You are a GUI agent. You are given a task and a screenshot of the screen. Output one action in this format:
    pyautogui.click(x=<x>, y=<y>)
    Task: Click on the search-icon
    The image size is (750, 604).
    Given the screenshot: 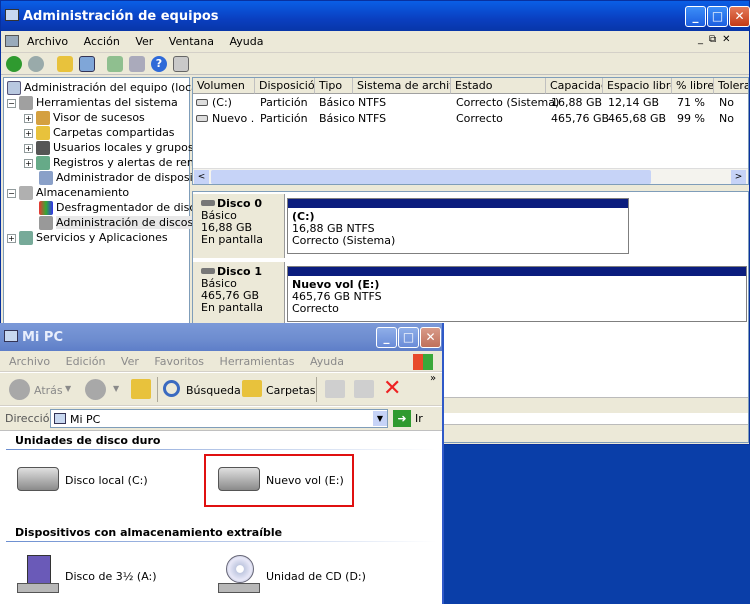 What is the action you would take?
    pyautogui.click(x=171, y=388)
    